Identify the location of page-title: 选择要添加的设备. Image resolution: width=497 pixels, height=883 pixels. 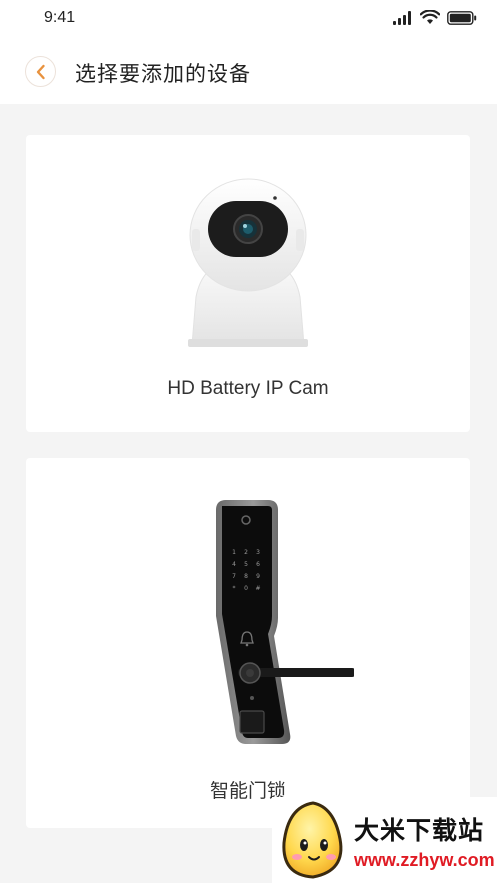
(163, 74).